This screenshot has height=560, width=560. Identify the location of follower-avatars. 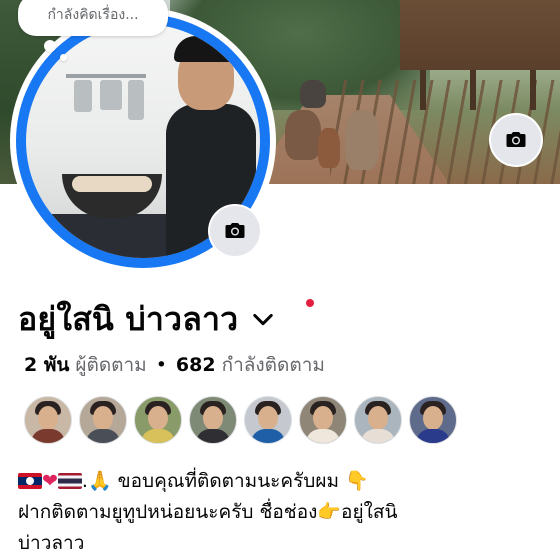
(244, 420).